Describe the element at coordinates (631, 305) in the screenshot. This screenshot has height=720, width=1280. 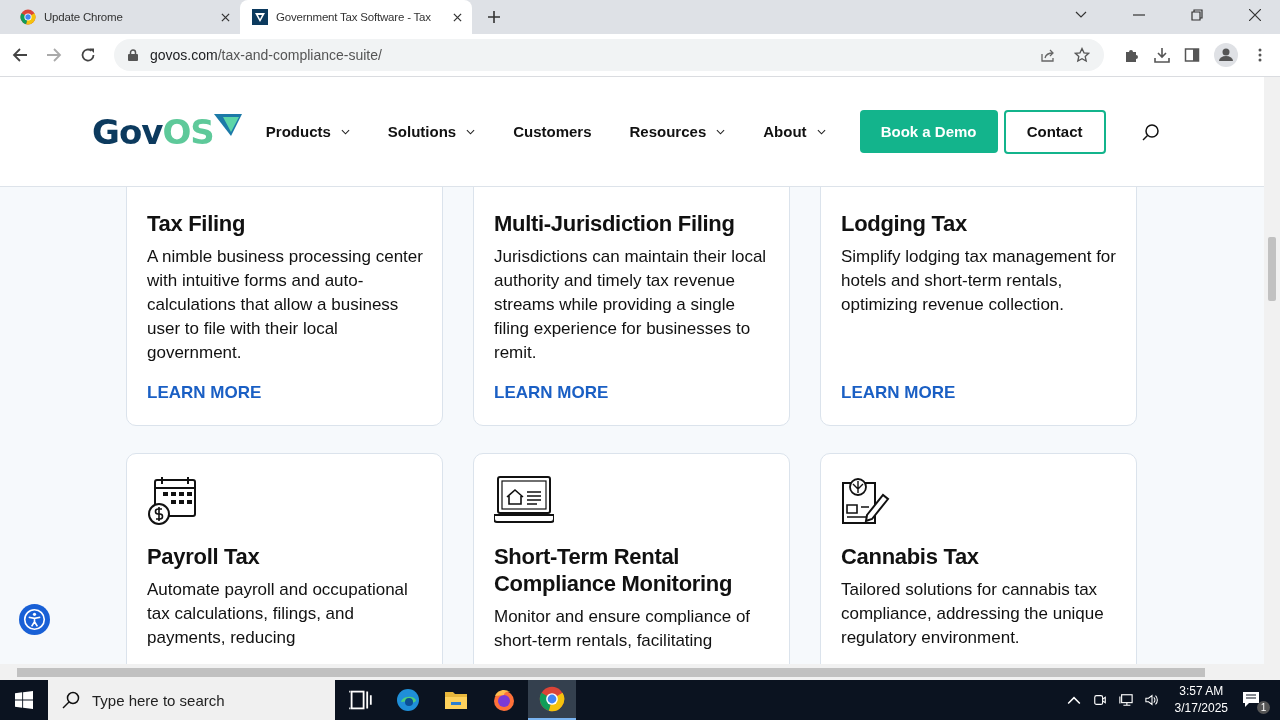
I see `card-description: Jurisdictions can maintain their local authority and timely tax revenue streams while providing a single filing experience for businesses to remit.` at that location.